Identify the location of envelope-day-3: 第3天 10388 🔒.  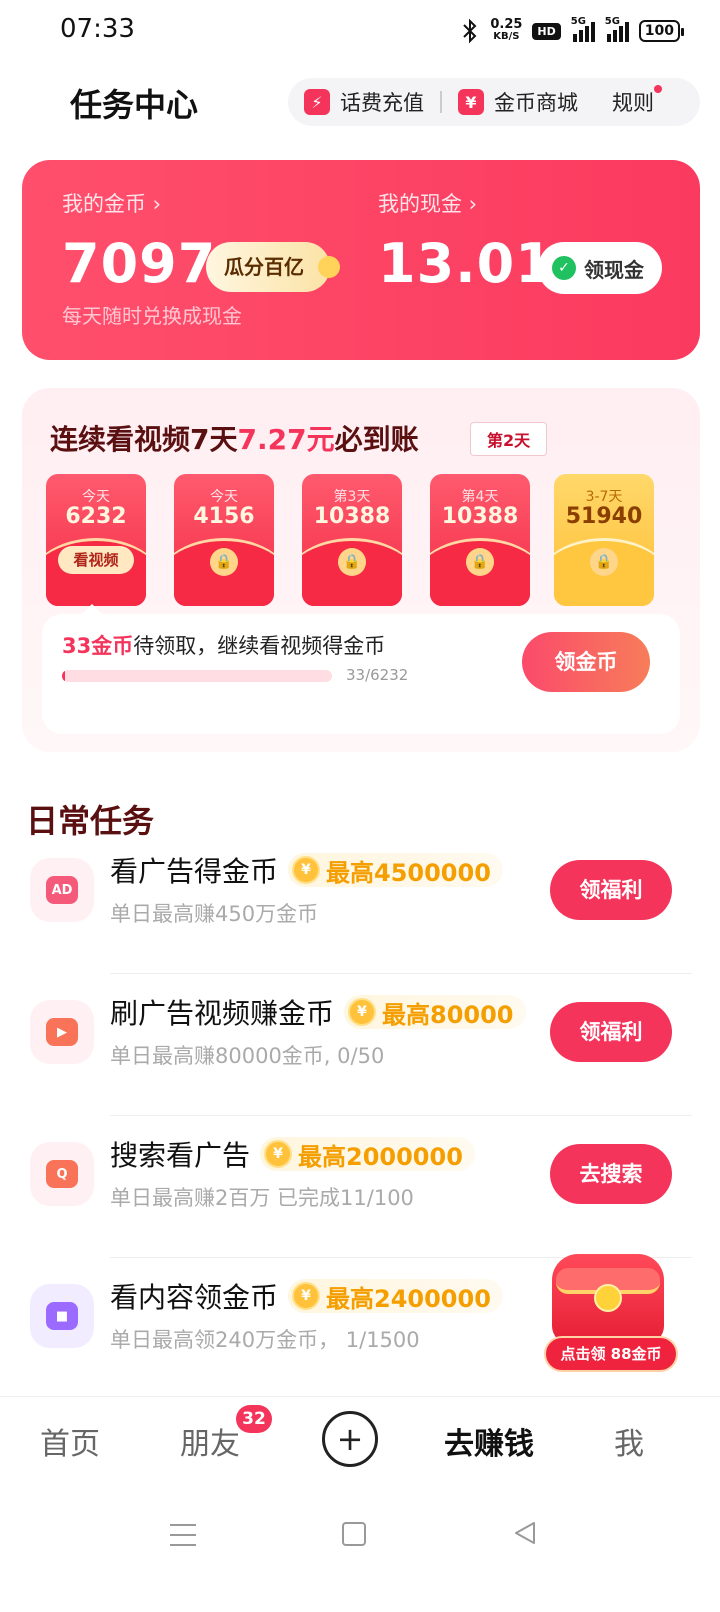
(352, 540).